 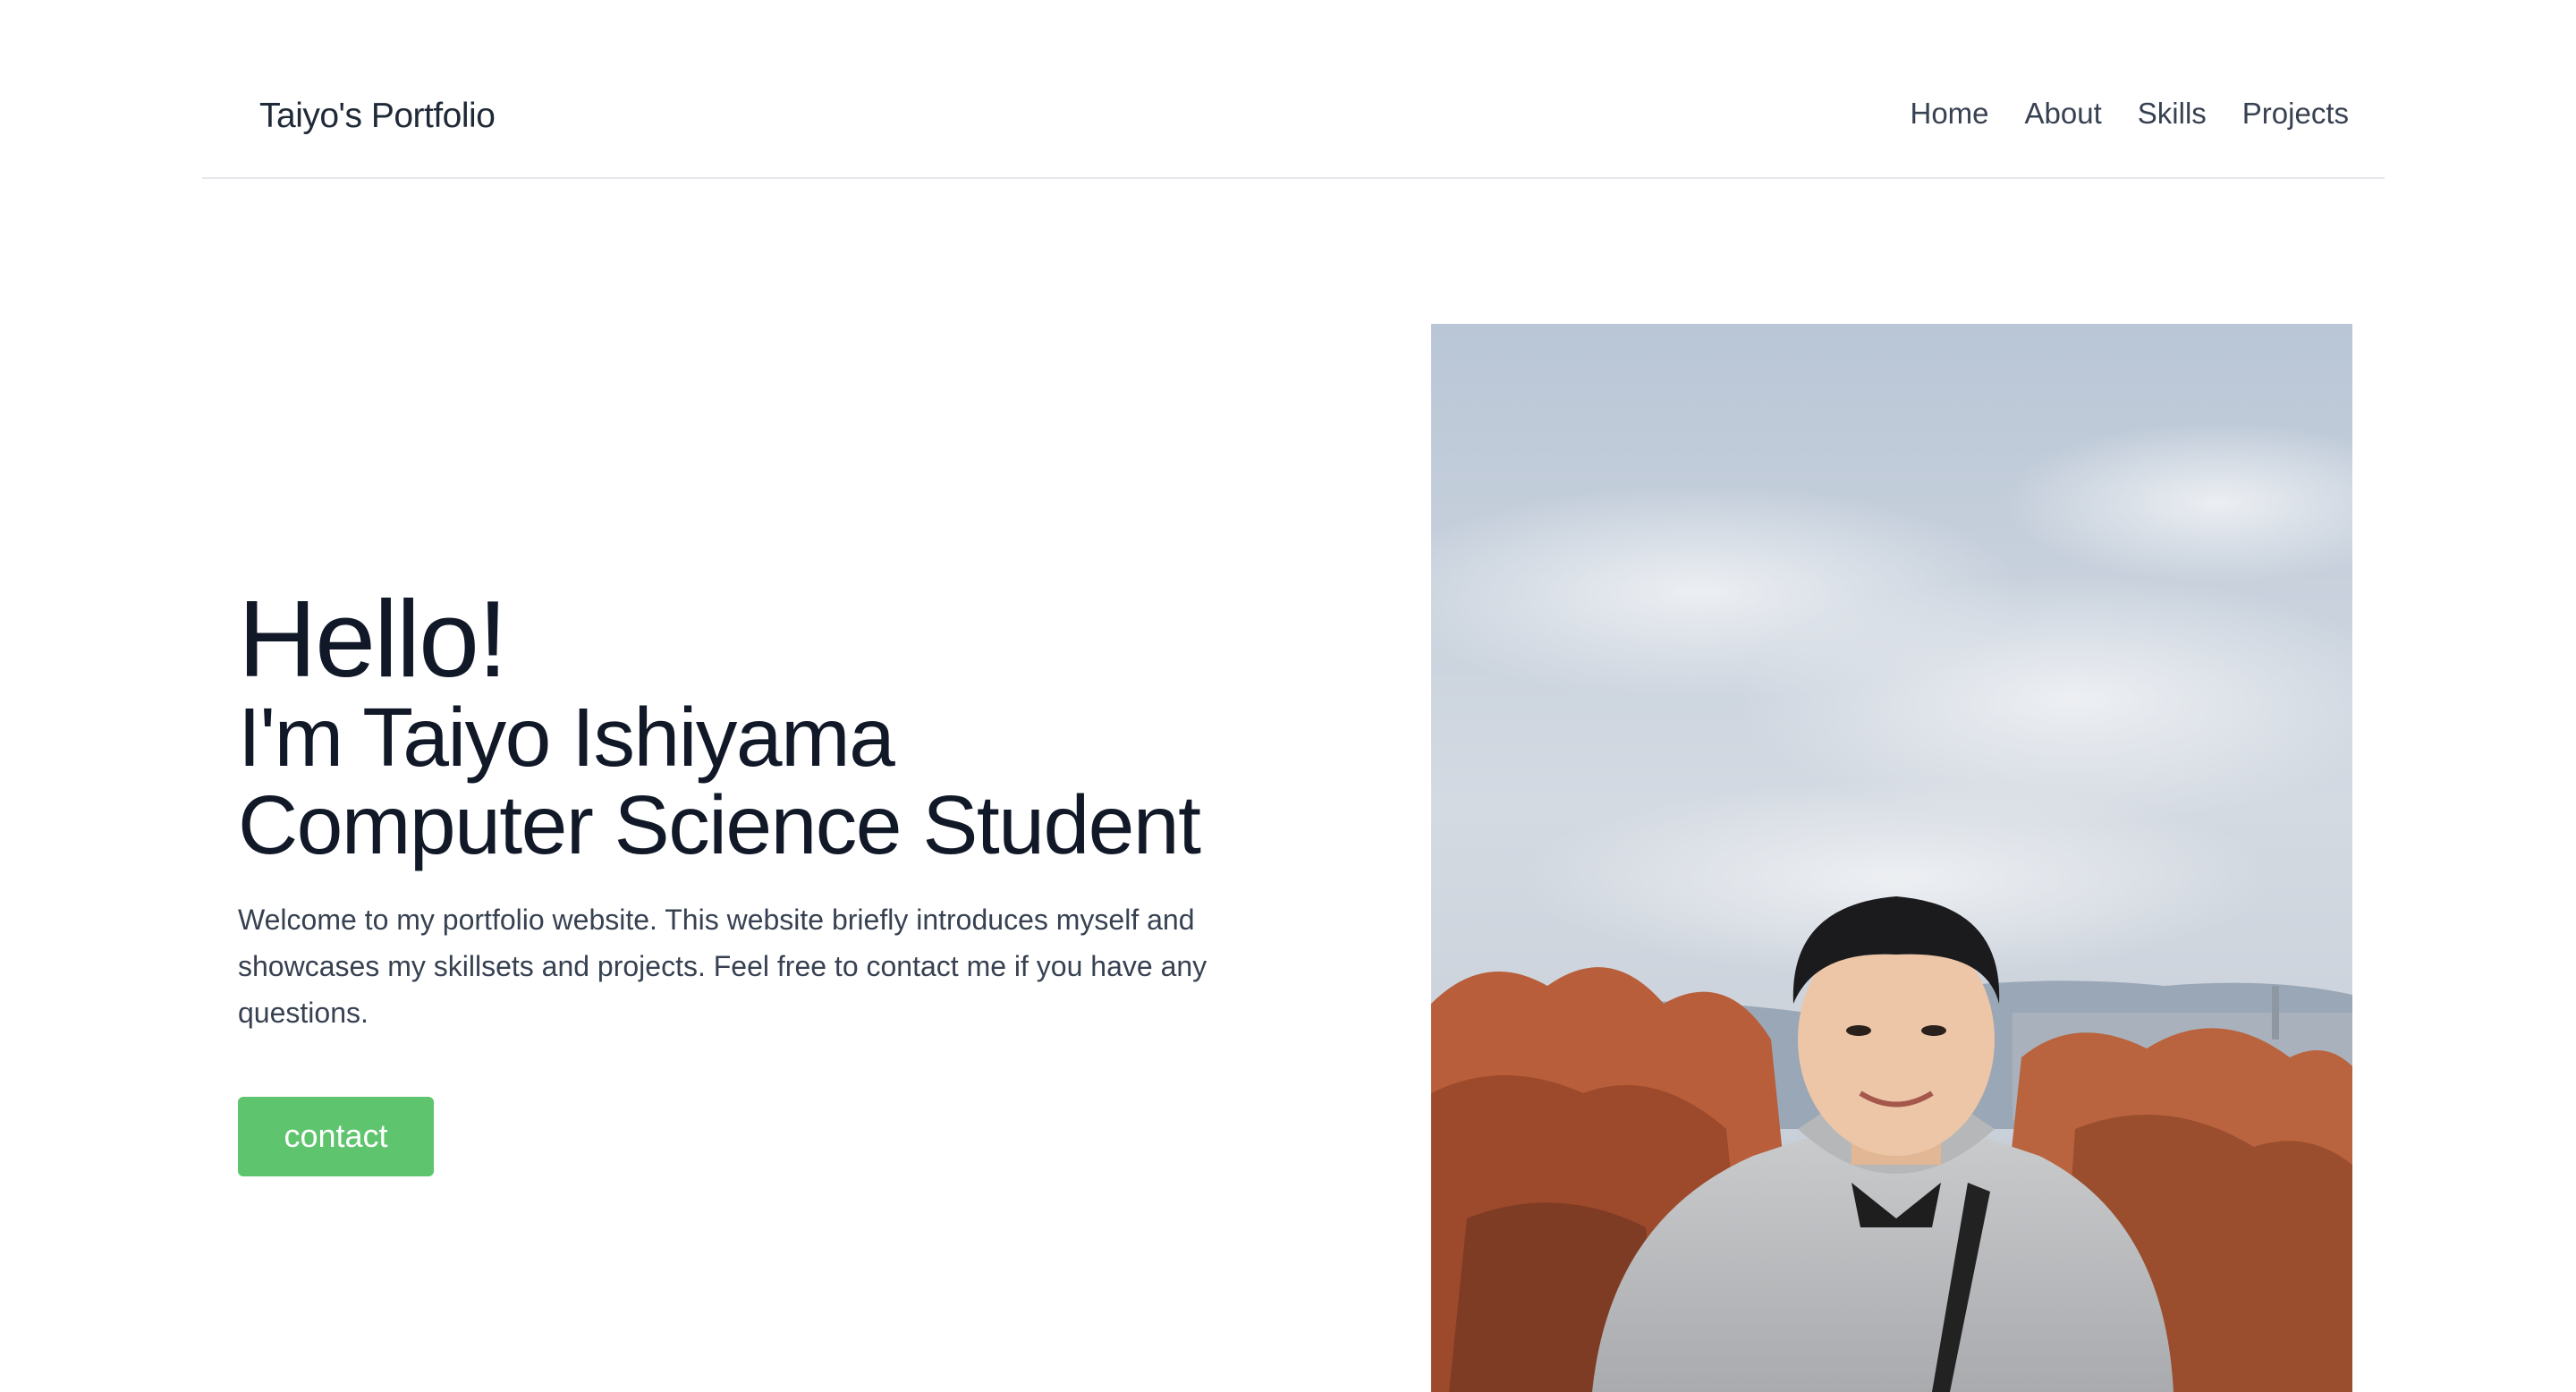 What do you see at coordinates (2172, 114) in the screenshot?
I see `nav-link-skills: Skills` at bounding box center [2172, 114].